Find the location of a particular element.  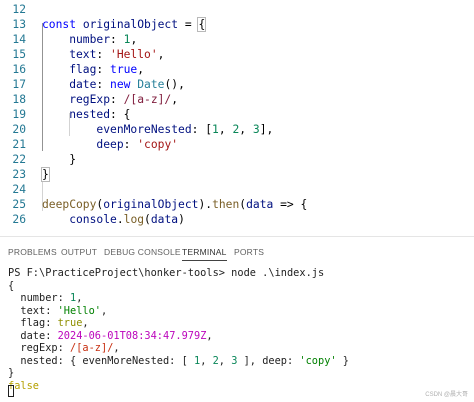

code-token: . is located at coordinates (120, 219).